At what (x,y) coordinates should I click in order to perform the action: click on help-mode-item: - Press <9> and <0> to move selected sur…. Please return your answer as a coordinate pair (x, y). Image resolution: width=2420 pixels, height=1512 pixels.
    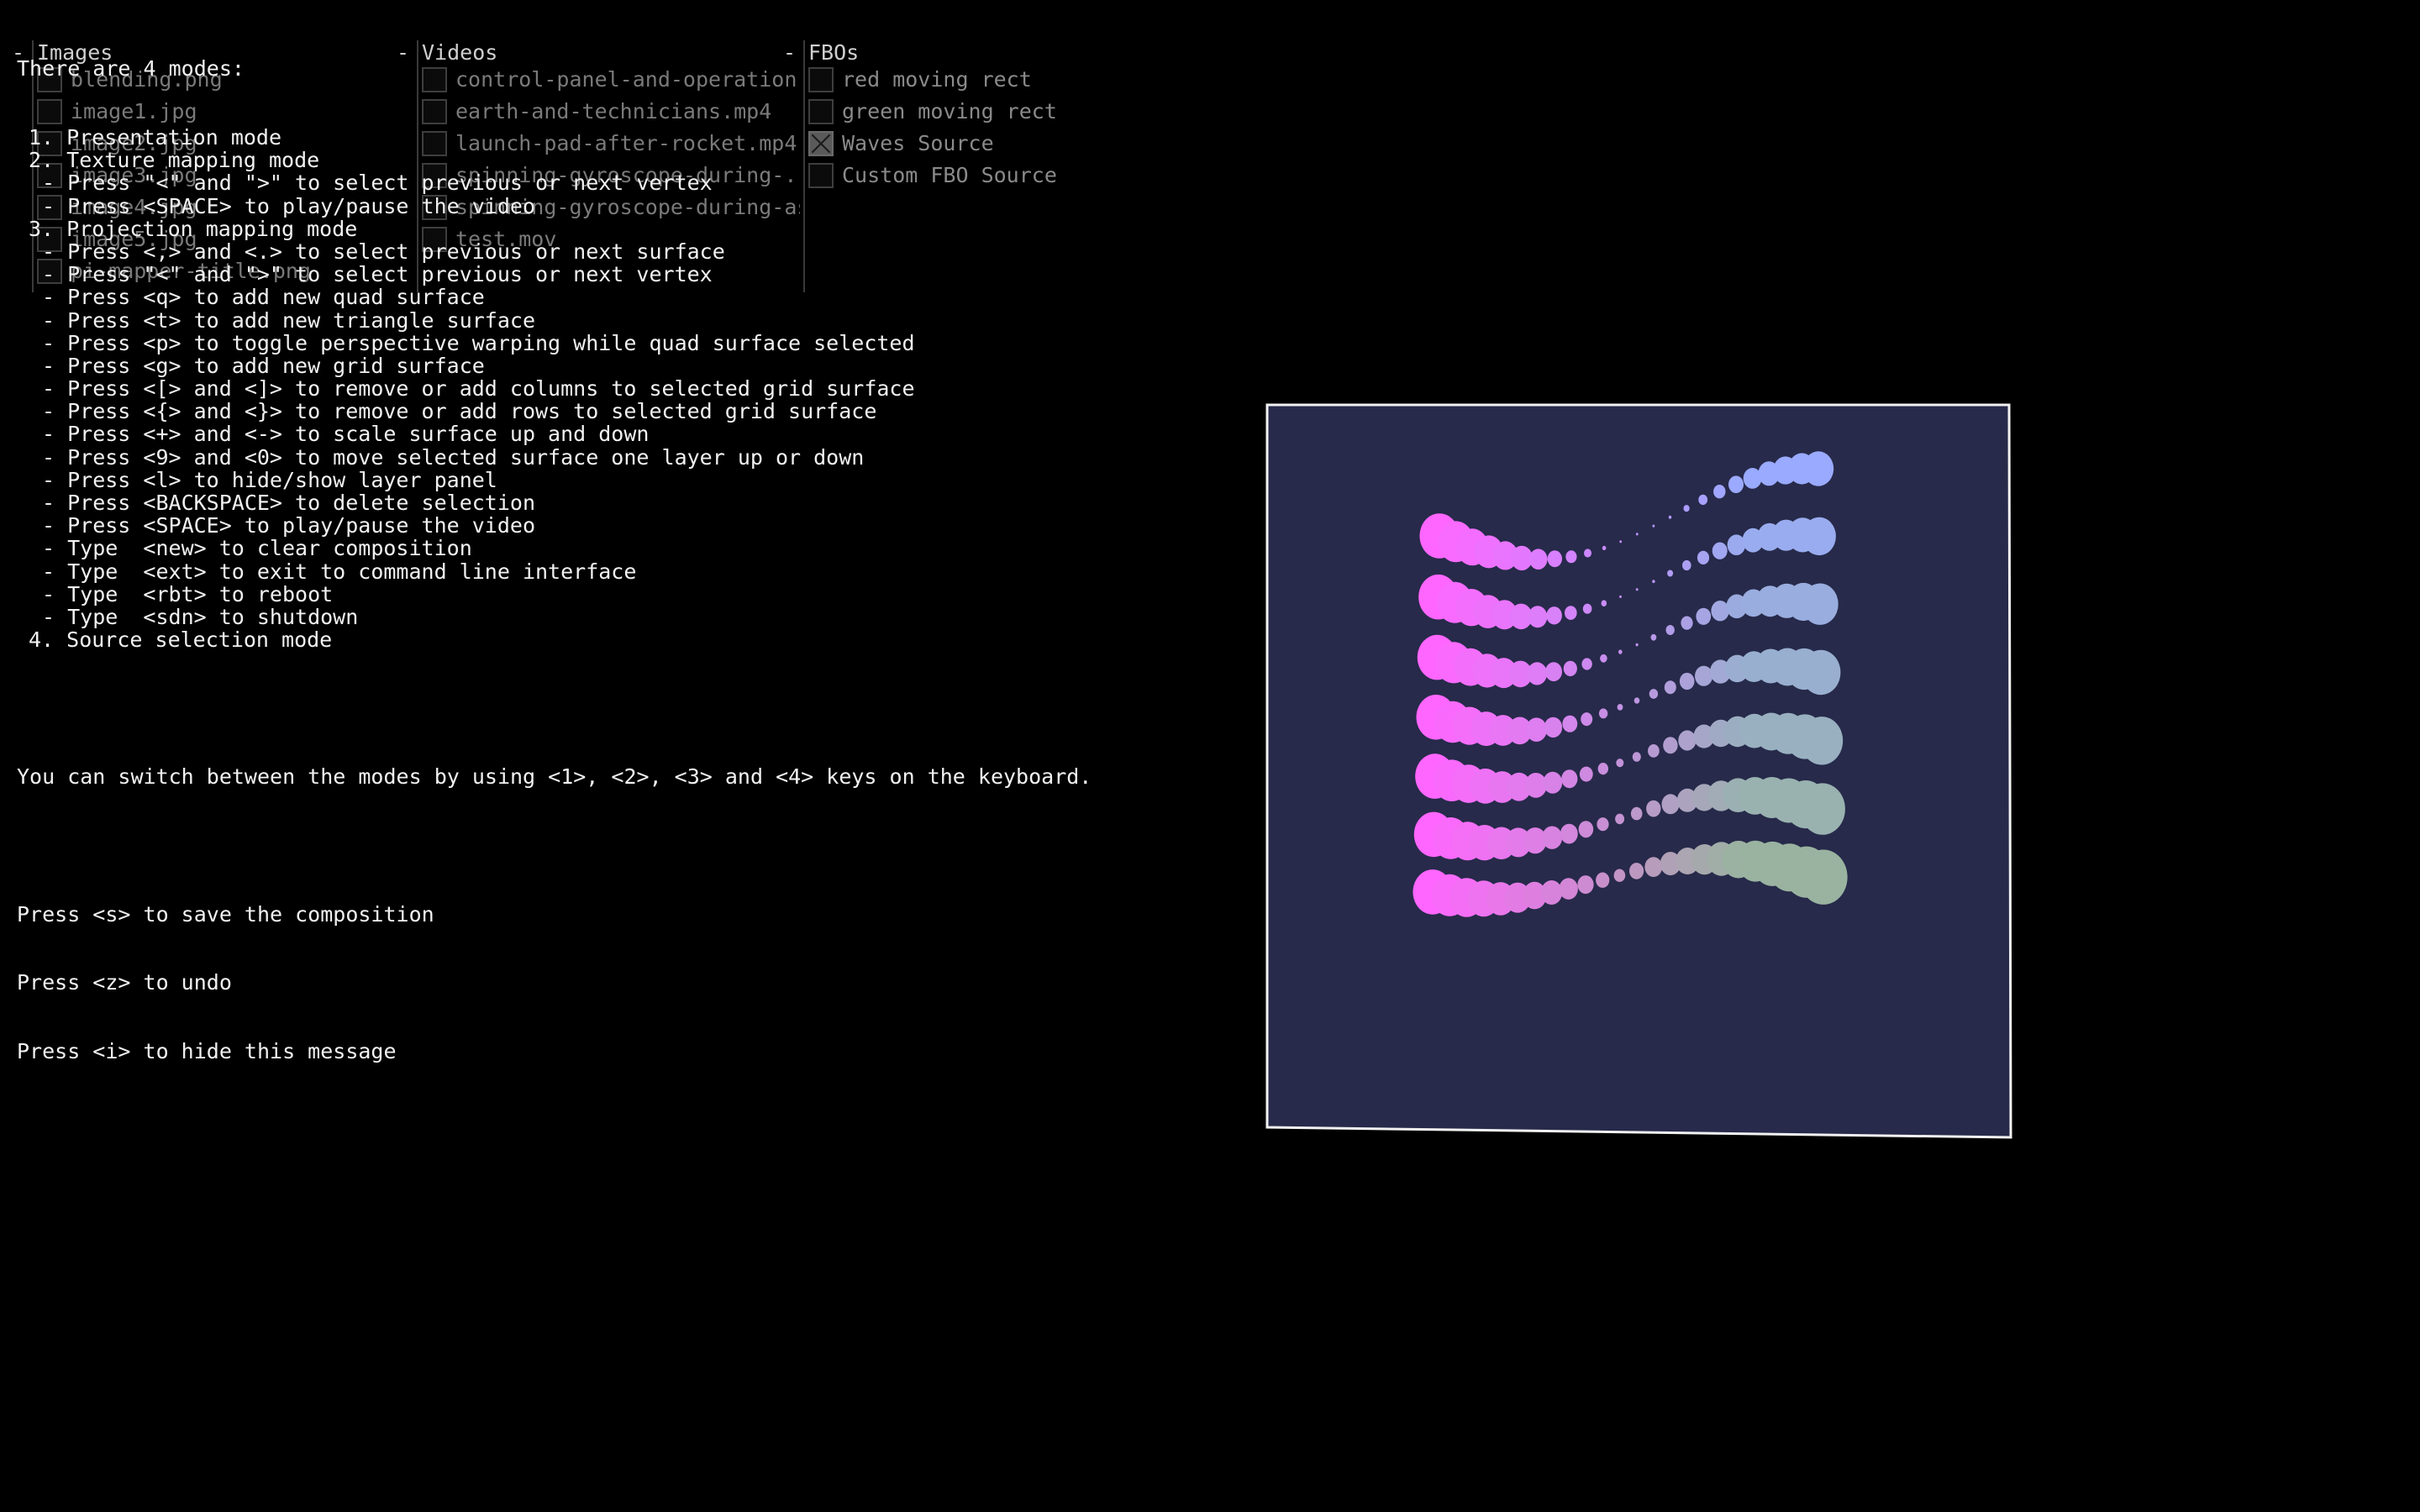
    Looking at the image, I should click on (453, 457).